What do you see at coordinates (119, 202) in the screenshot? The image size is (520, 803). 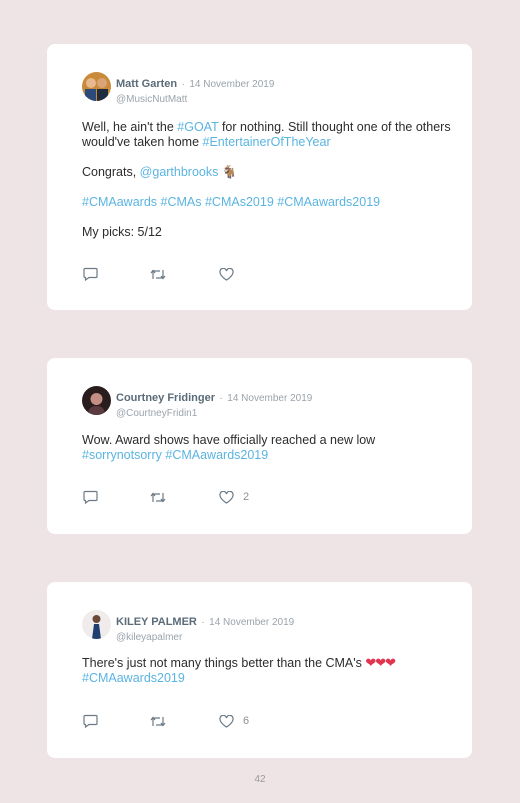 I see `hashtag-link: #CMAawards` at bounding box center [119, 202].